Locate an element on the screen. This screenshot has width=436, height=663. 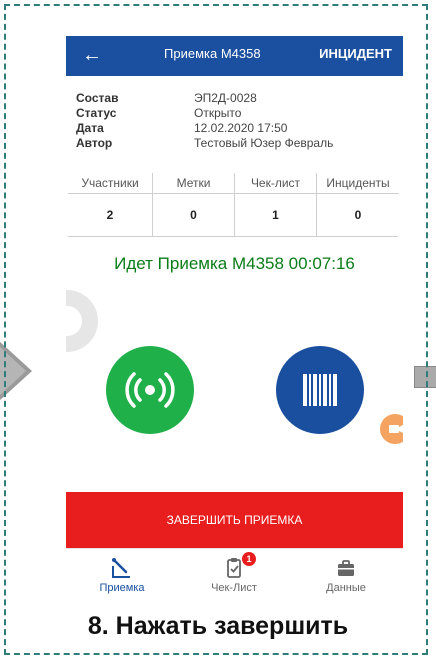
info-row-date: Дата 12.02.2020 17:50 is located at coordinates (204, 128).